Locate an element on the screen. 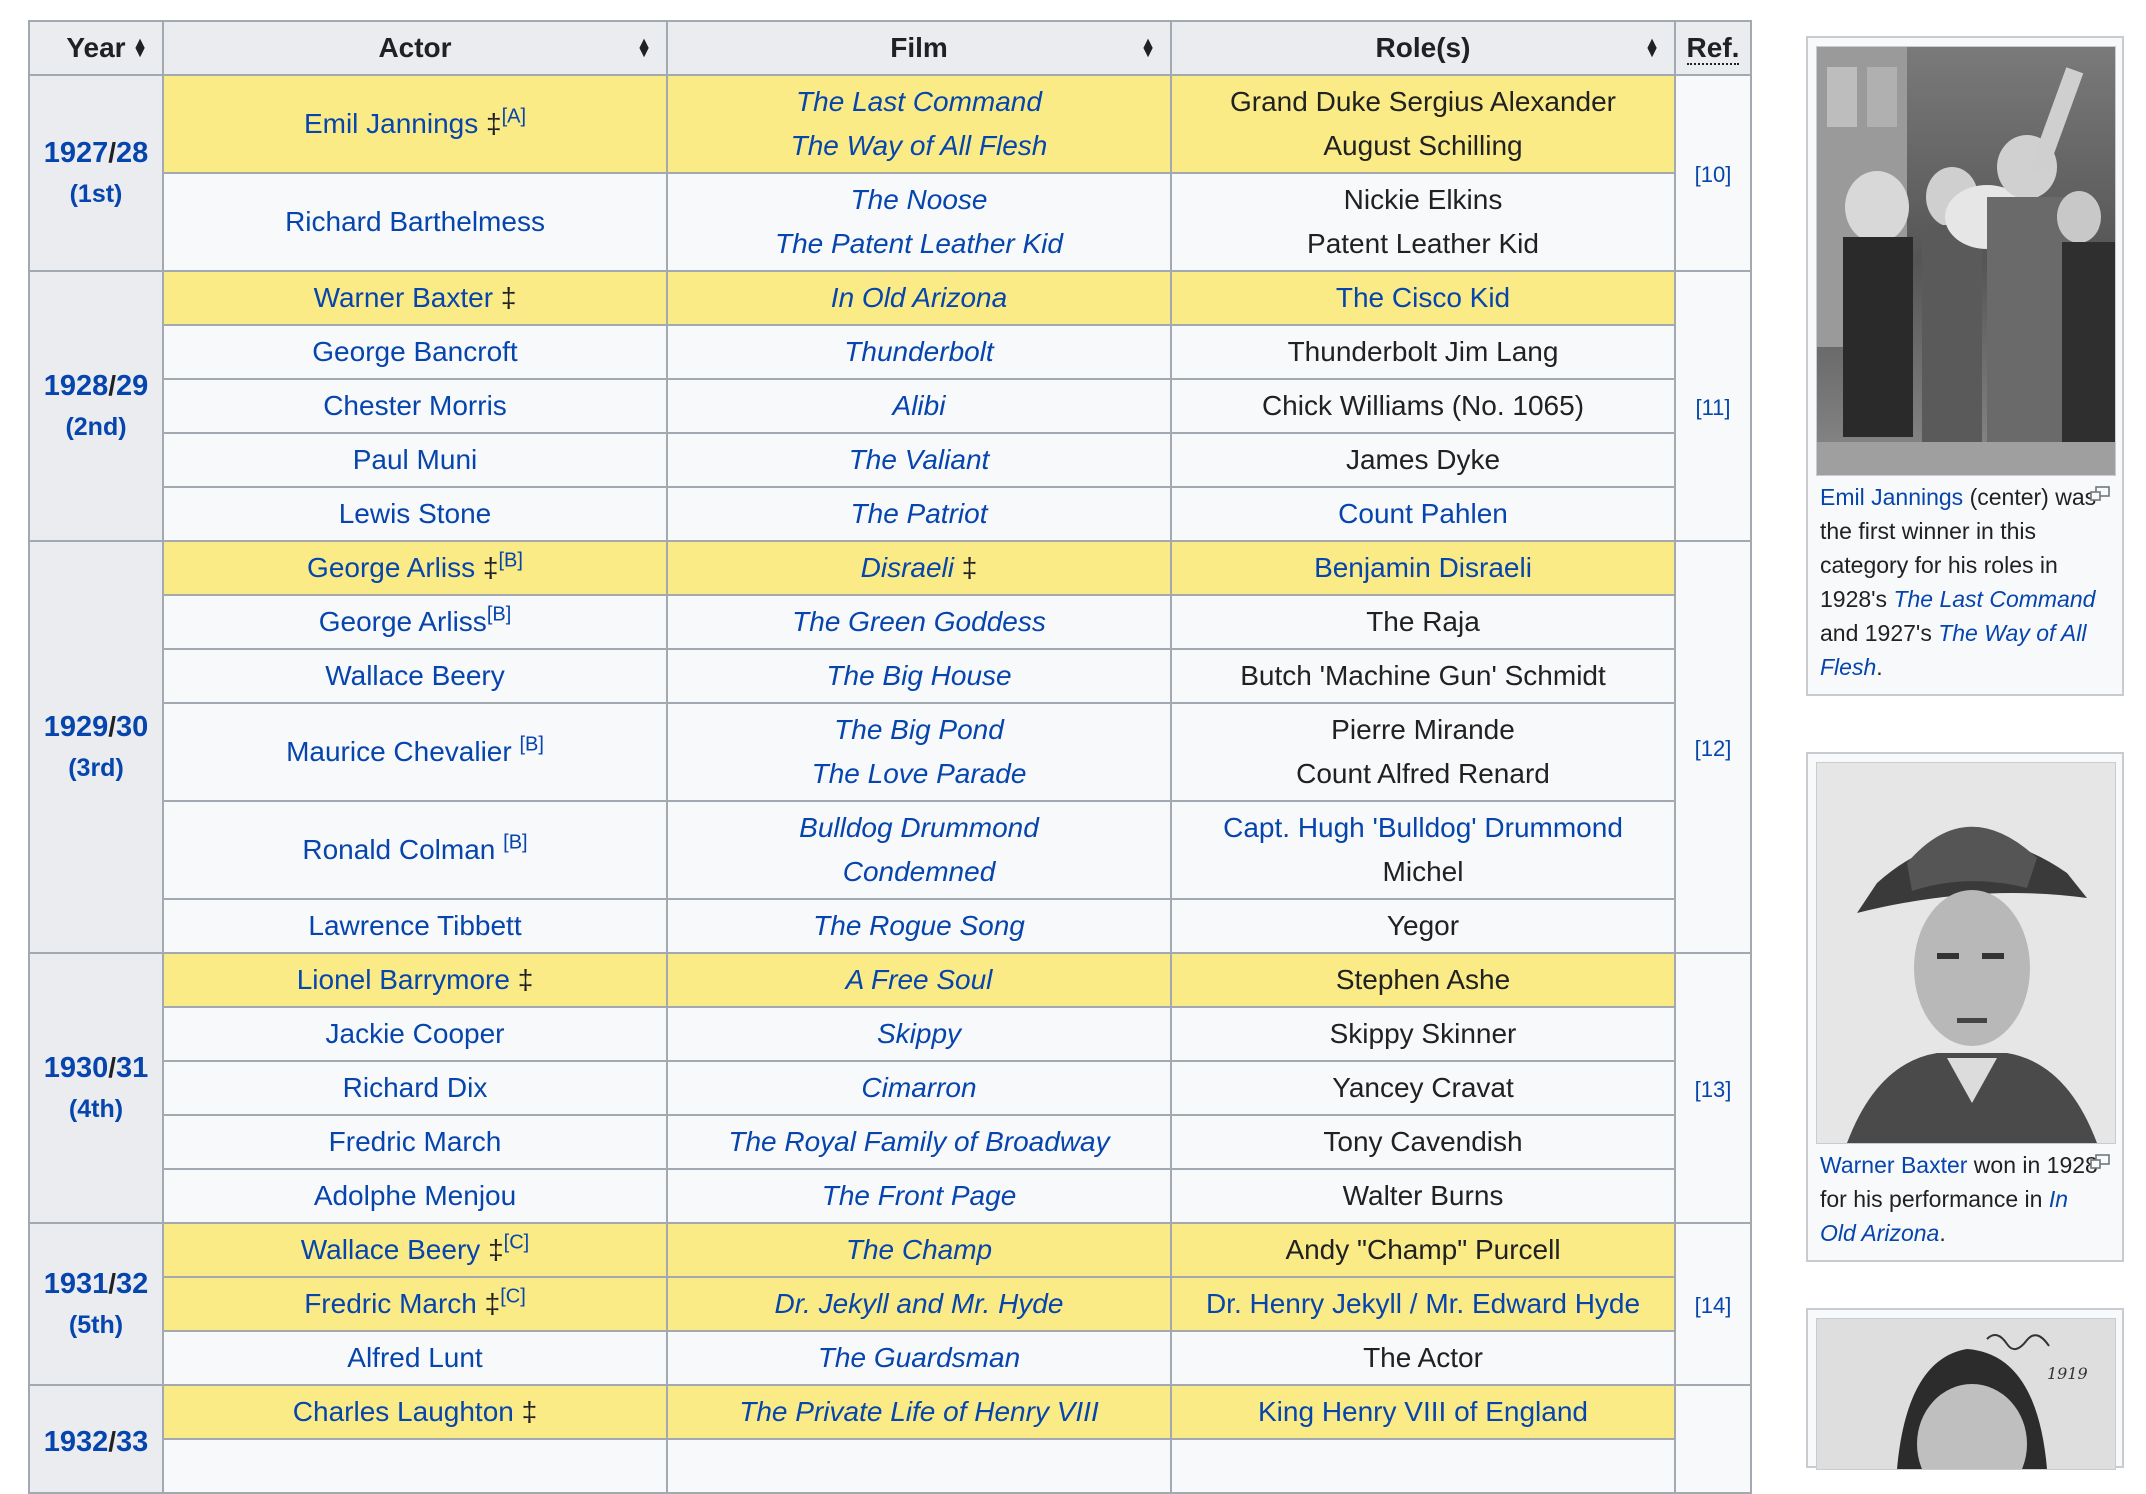  role-link: King Henry VIII of England is located at coordinates (1423, 1411).